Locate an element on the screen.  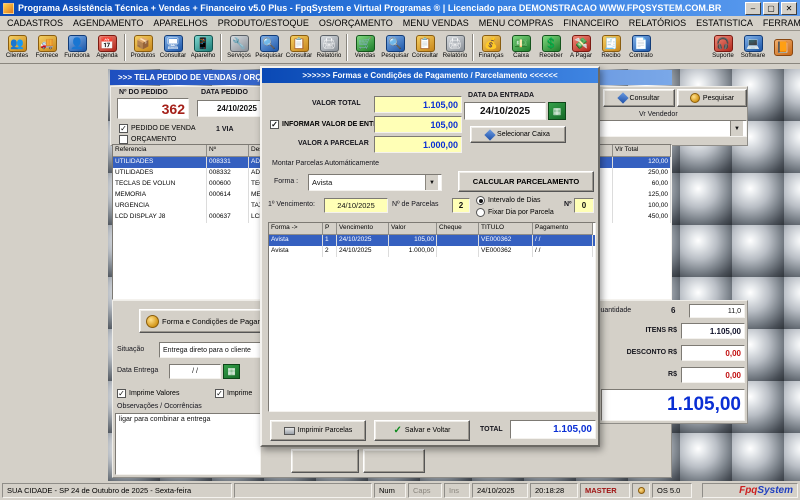
aparelho-button: 📱 Aparelho is located at coordinates (203, 47).